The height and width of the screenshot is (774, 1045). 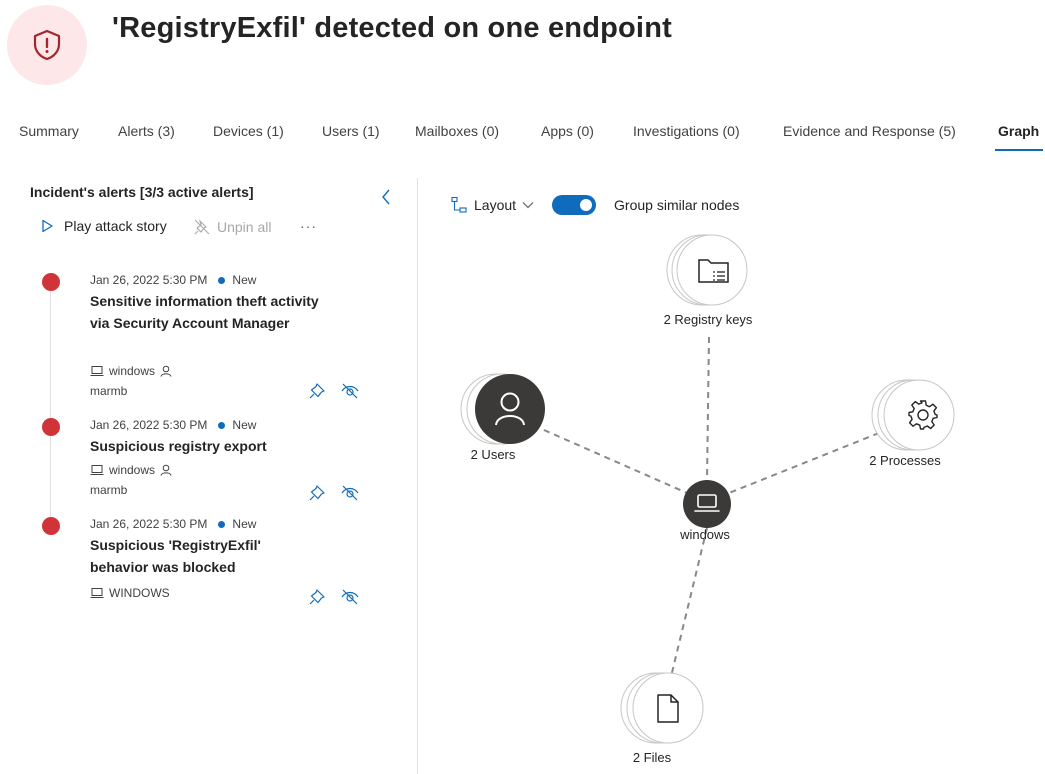 I want to click on node-files: 2 Files, so click(x=662, y=718).